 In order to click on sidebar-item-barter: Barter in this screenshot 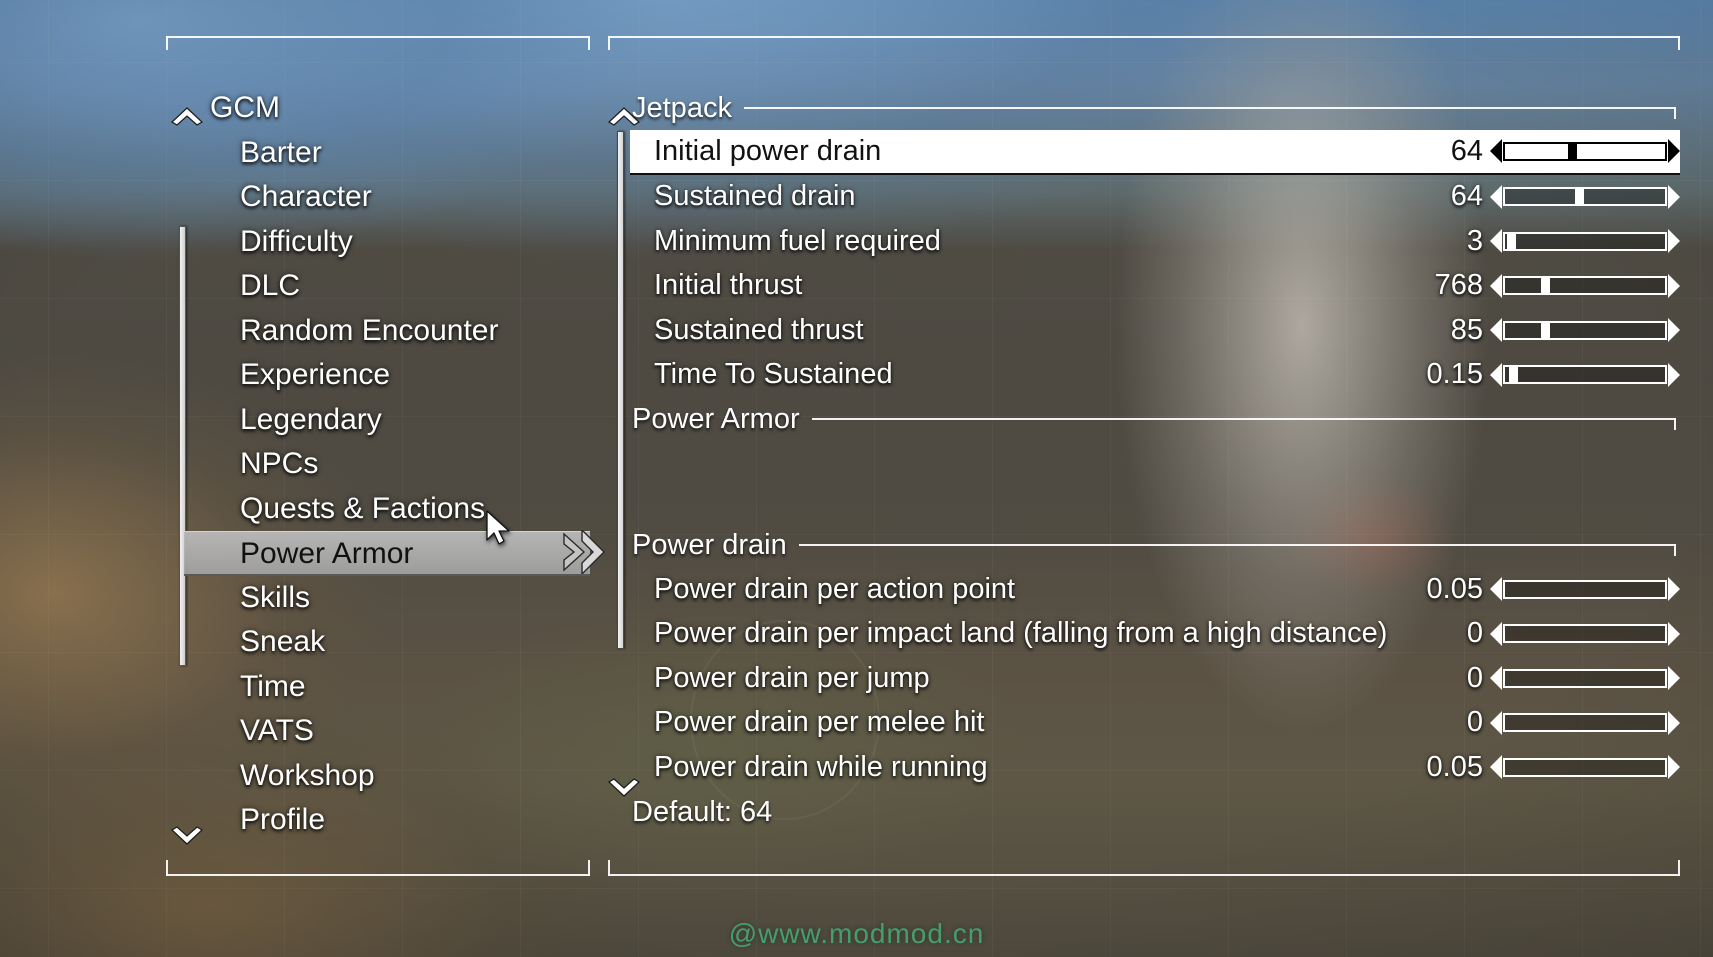, I will do `click(387, 153)`.